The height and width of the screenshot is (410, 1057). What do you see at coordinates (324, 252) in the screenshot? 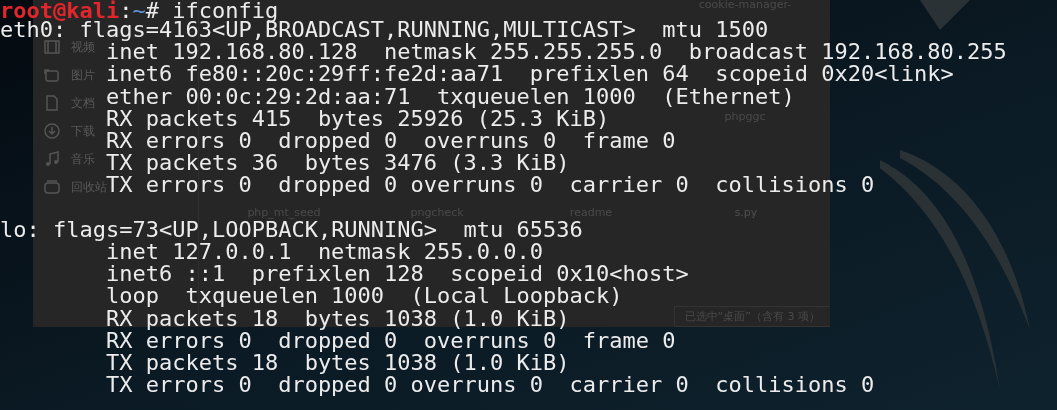
I see `terminal-line: inet 127.0.0.1 netmask 255.0.0.0` at bounding box center [324, 252].